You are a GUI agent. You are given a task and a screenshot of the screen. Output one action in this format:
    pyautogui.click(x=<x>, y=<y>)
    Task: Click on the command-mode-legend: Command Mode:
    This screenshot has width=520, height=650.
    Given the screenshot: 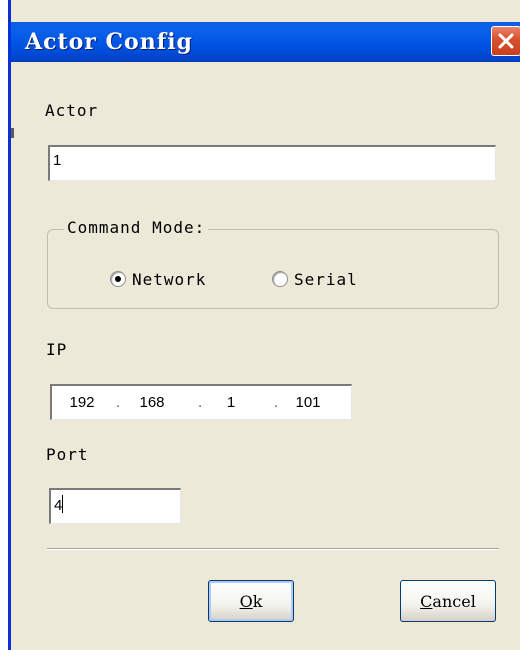 What is the action you would take?
    pyautogui.click(x=136, y=227)
    